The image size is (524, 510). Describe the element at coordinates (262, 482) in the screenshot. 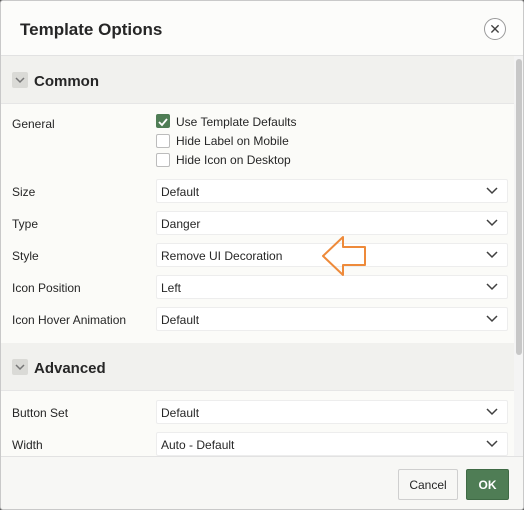

I see `dialog-footer: Cancel OK` at that location.